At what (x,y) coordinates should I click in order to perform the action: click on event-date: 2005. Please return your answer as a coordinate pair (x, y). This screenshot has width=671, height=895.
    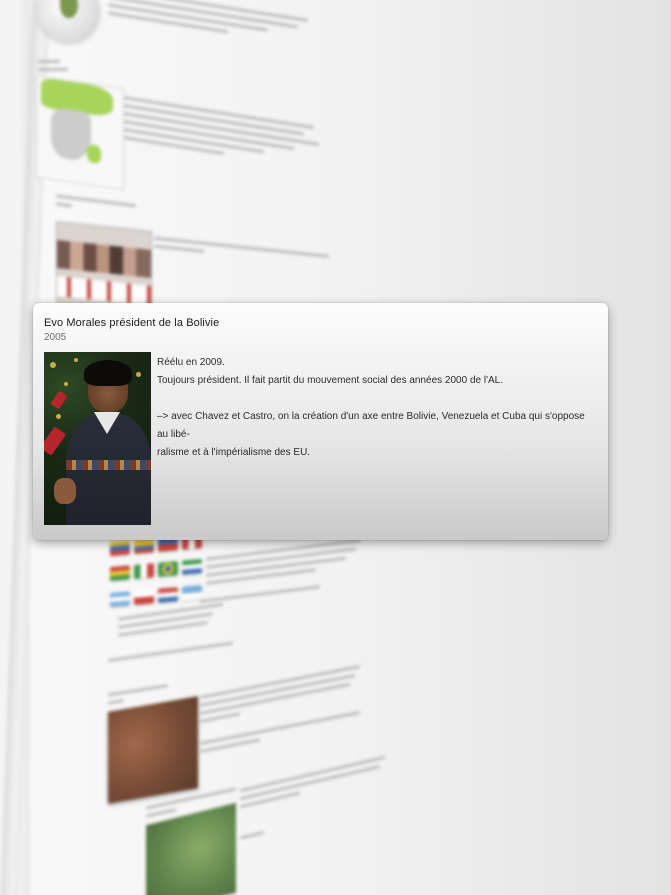
    Looking at the image, I should click on (55, 337).